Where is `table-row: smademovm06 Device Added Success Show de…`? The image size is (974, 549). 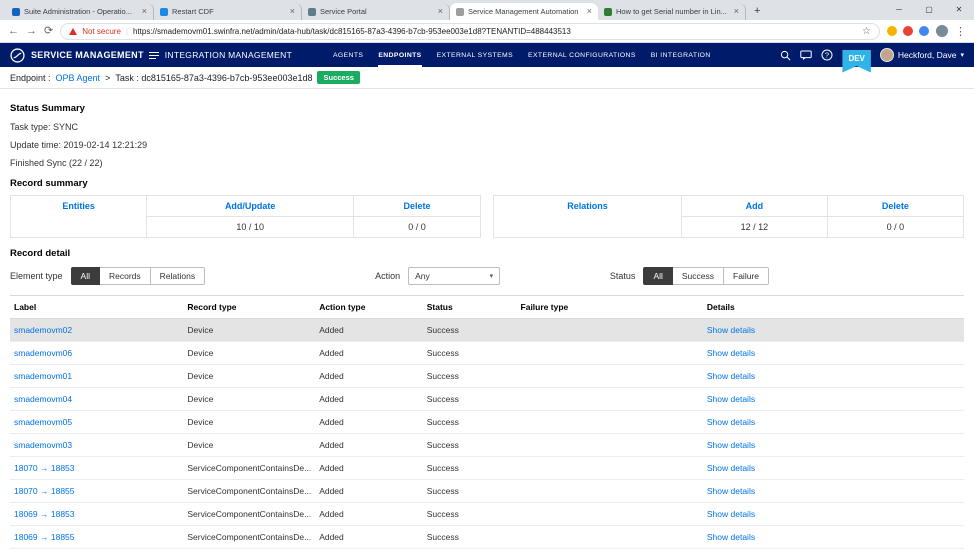 table-row: smademovm06 Device Added Success Show de… is located at coordinates (487, 353).